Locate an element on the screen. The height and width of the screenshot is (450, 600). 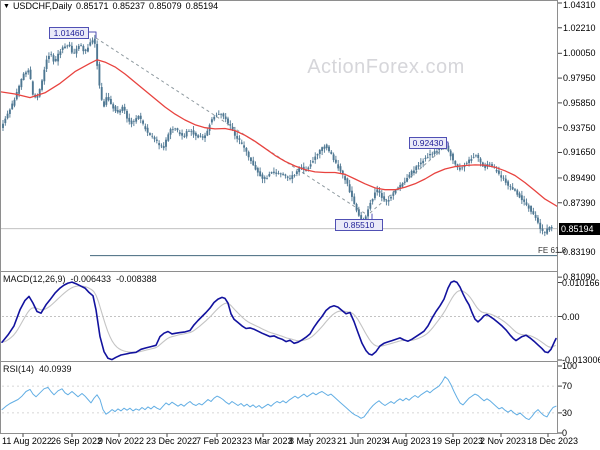
price-annotation: 1.01460 is located at coordinates (69, 33).